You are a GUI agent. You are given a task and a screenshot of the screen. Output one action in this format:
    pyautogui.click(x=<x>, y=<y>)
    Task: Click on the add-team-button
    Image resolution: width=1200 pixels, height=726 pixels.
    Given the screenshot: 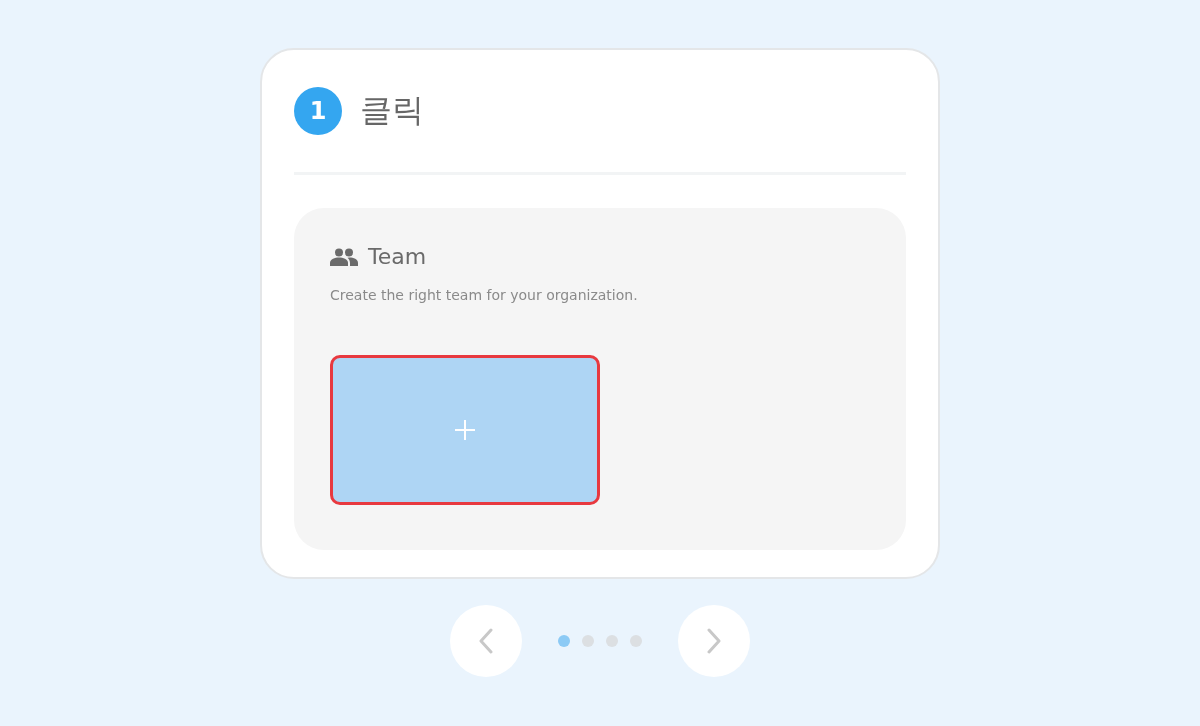 What is the action you would take?
    pyautogui.click(x=465, y=430)
    